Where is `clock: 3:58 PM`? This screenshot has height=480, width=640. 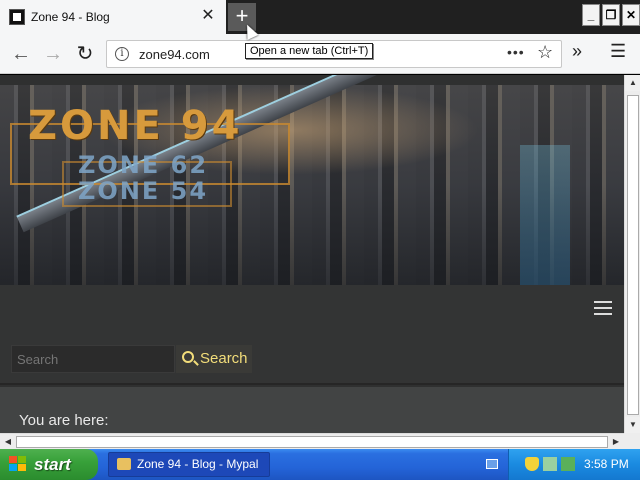
clock: 3:58 PM is located at coordinates (606, 464).